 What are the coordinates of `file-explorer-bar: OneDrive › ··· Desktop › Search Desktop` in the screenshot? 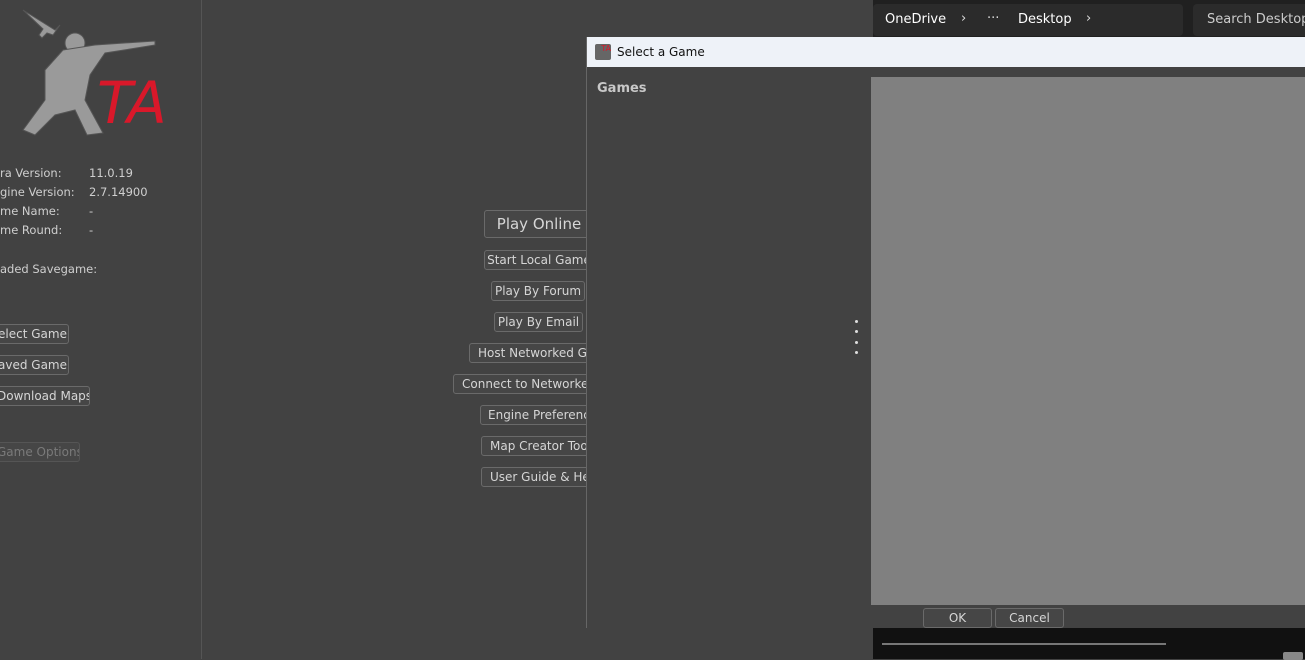 It's located at (1089, 18).